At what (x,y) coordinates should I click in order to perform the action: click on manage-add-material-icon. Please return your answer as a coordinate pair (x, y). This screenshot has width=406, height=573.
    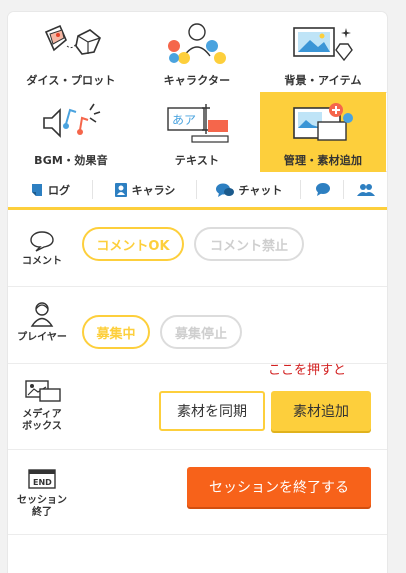
    Looking at the image, I should click on (323, 122).